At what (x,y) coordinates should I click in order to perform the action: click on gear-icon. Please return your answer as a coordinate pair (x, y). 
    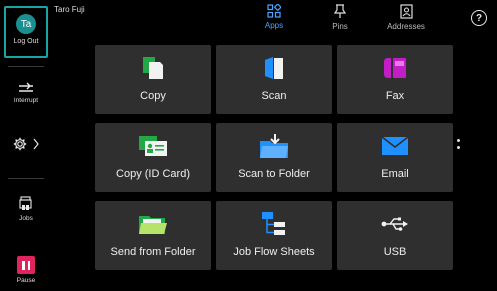
    Looking at the image, I should click on (20, 144).